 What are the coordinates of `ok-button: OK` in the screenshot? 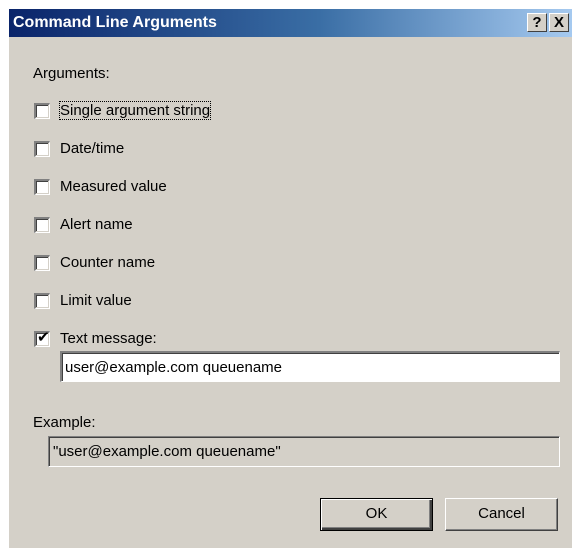 It's located at (376, 514).